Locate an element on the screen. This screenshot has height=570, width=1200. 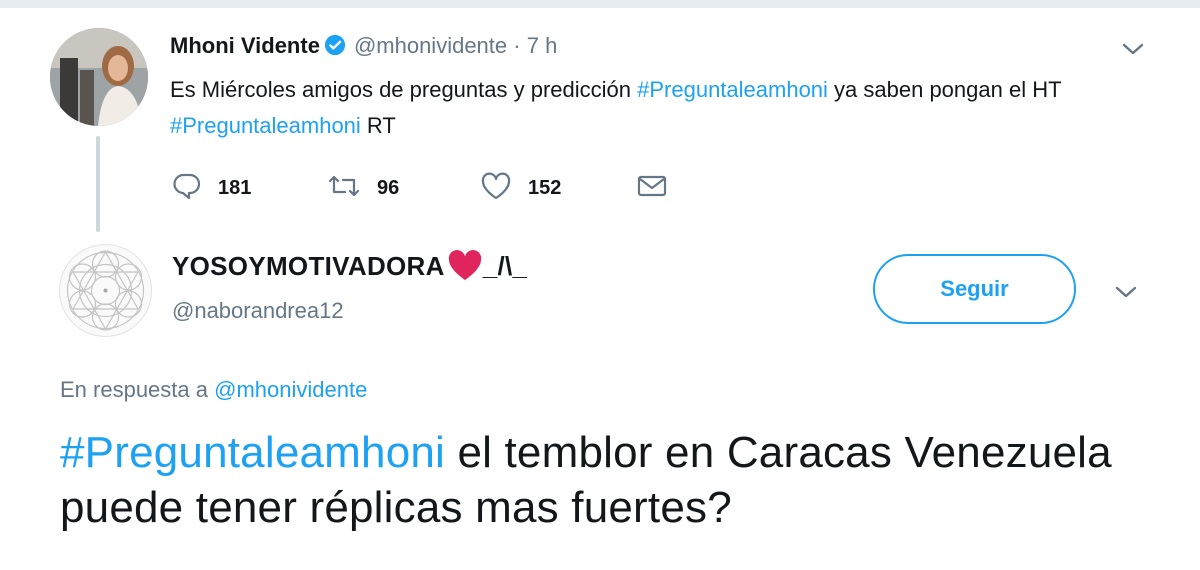
tweet-text-part: ya saben pongan el HT is located at coordinates (944, 89).